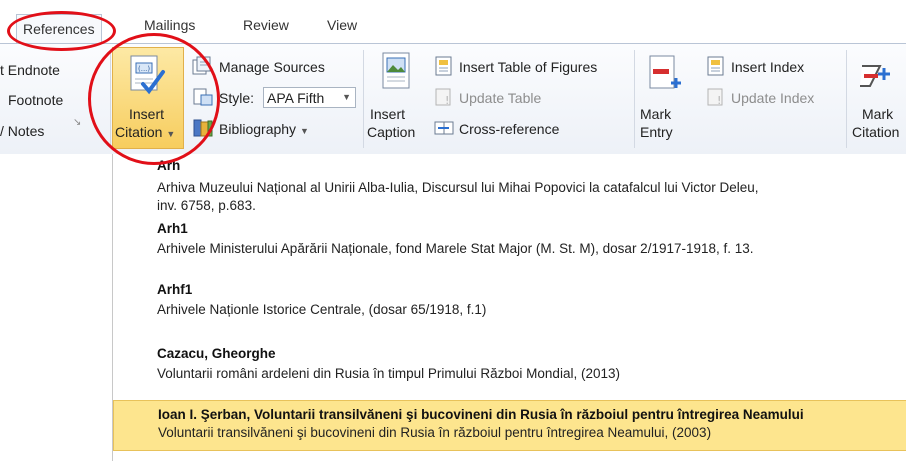 The height and width of the screenshot is (461, 906). Describe the element at coordinates (175, 289) in the screenshot. I see `source-title: Arhf1` at that location.